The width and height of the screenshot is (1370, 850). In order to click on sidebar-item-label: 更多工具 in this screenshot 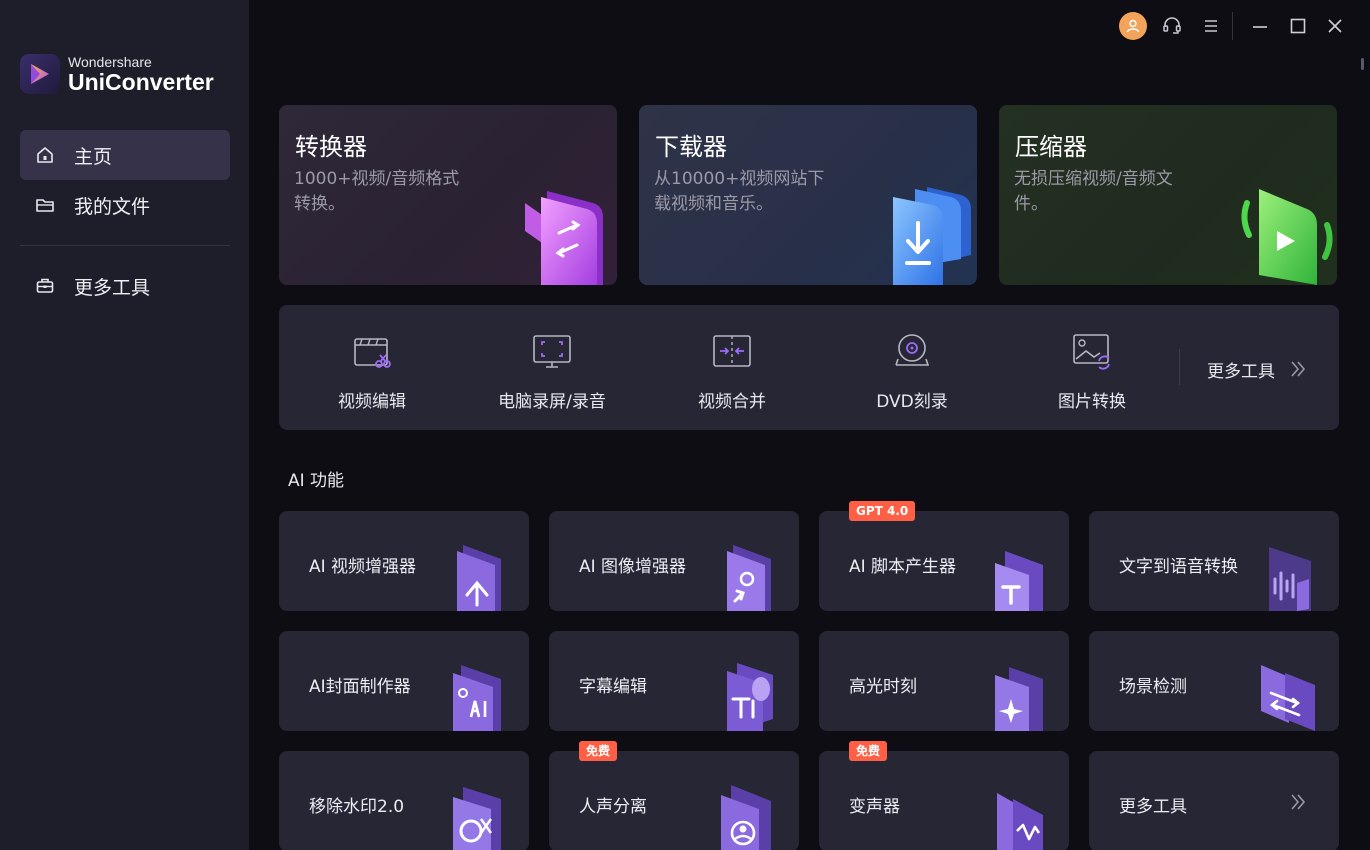, I will do `click(112, 287)`.